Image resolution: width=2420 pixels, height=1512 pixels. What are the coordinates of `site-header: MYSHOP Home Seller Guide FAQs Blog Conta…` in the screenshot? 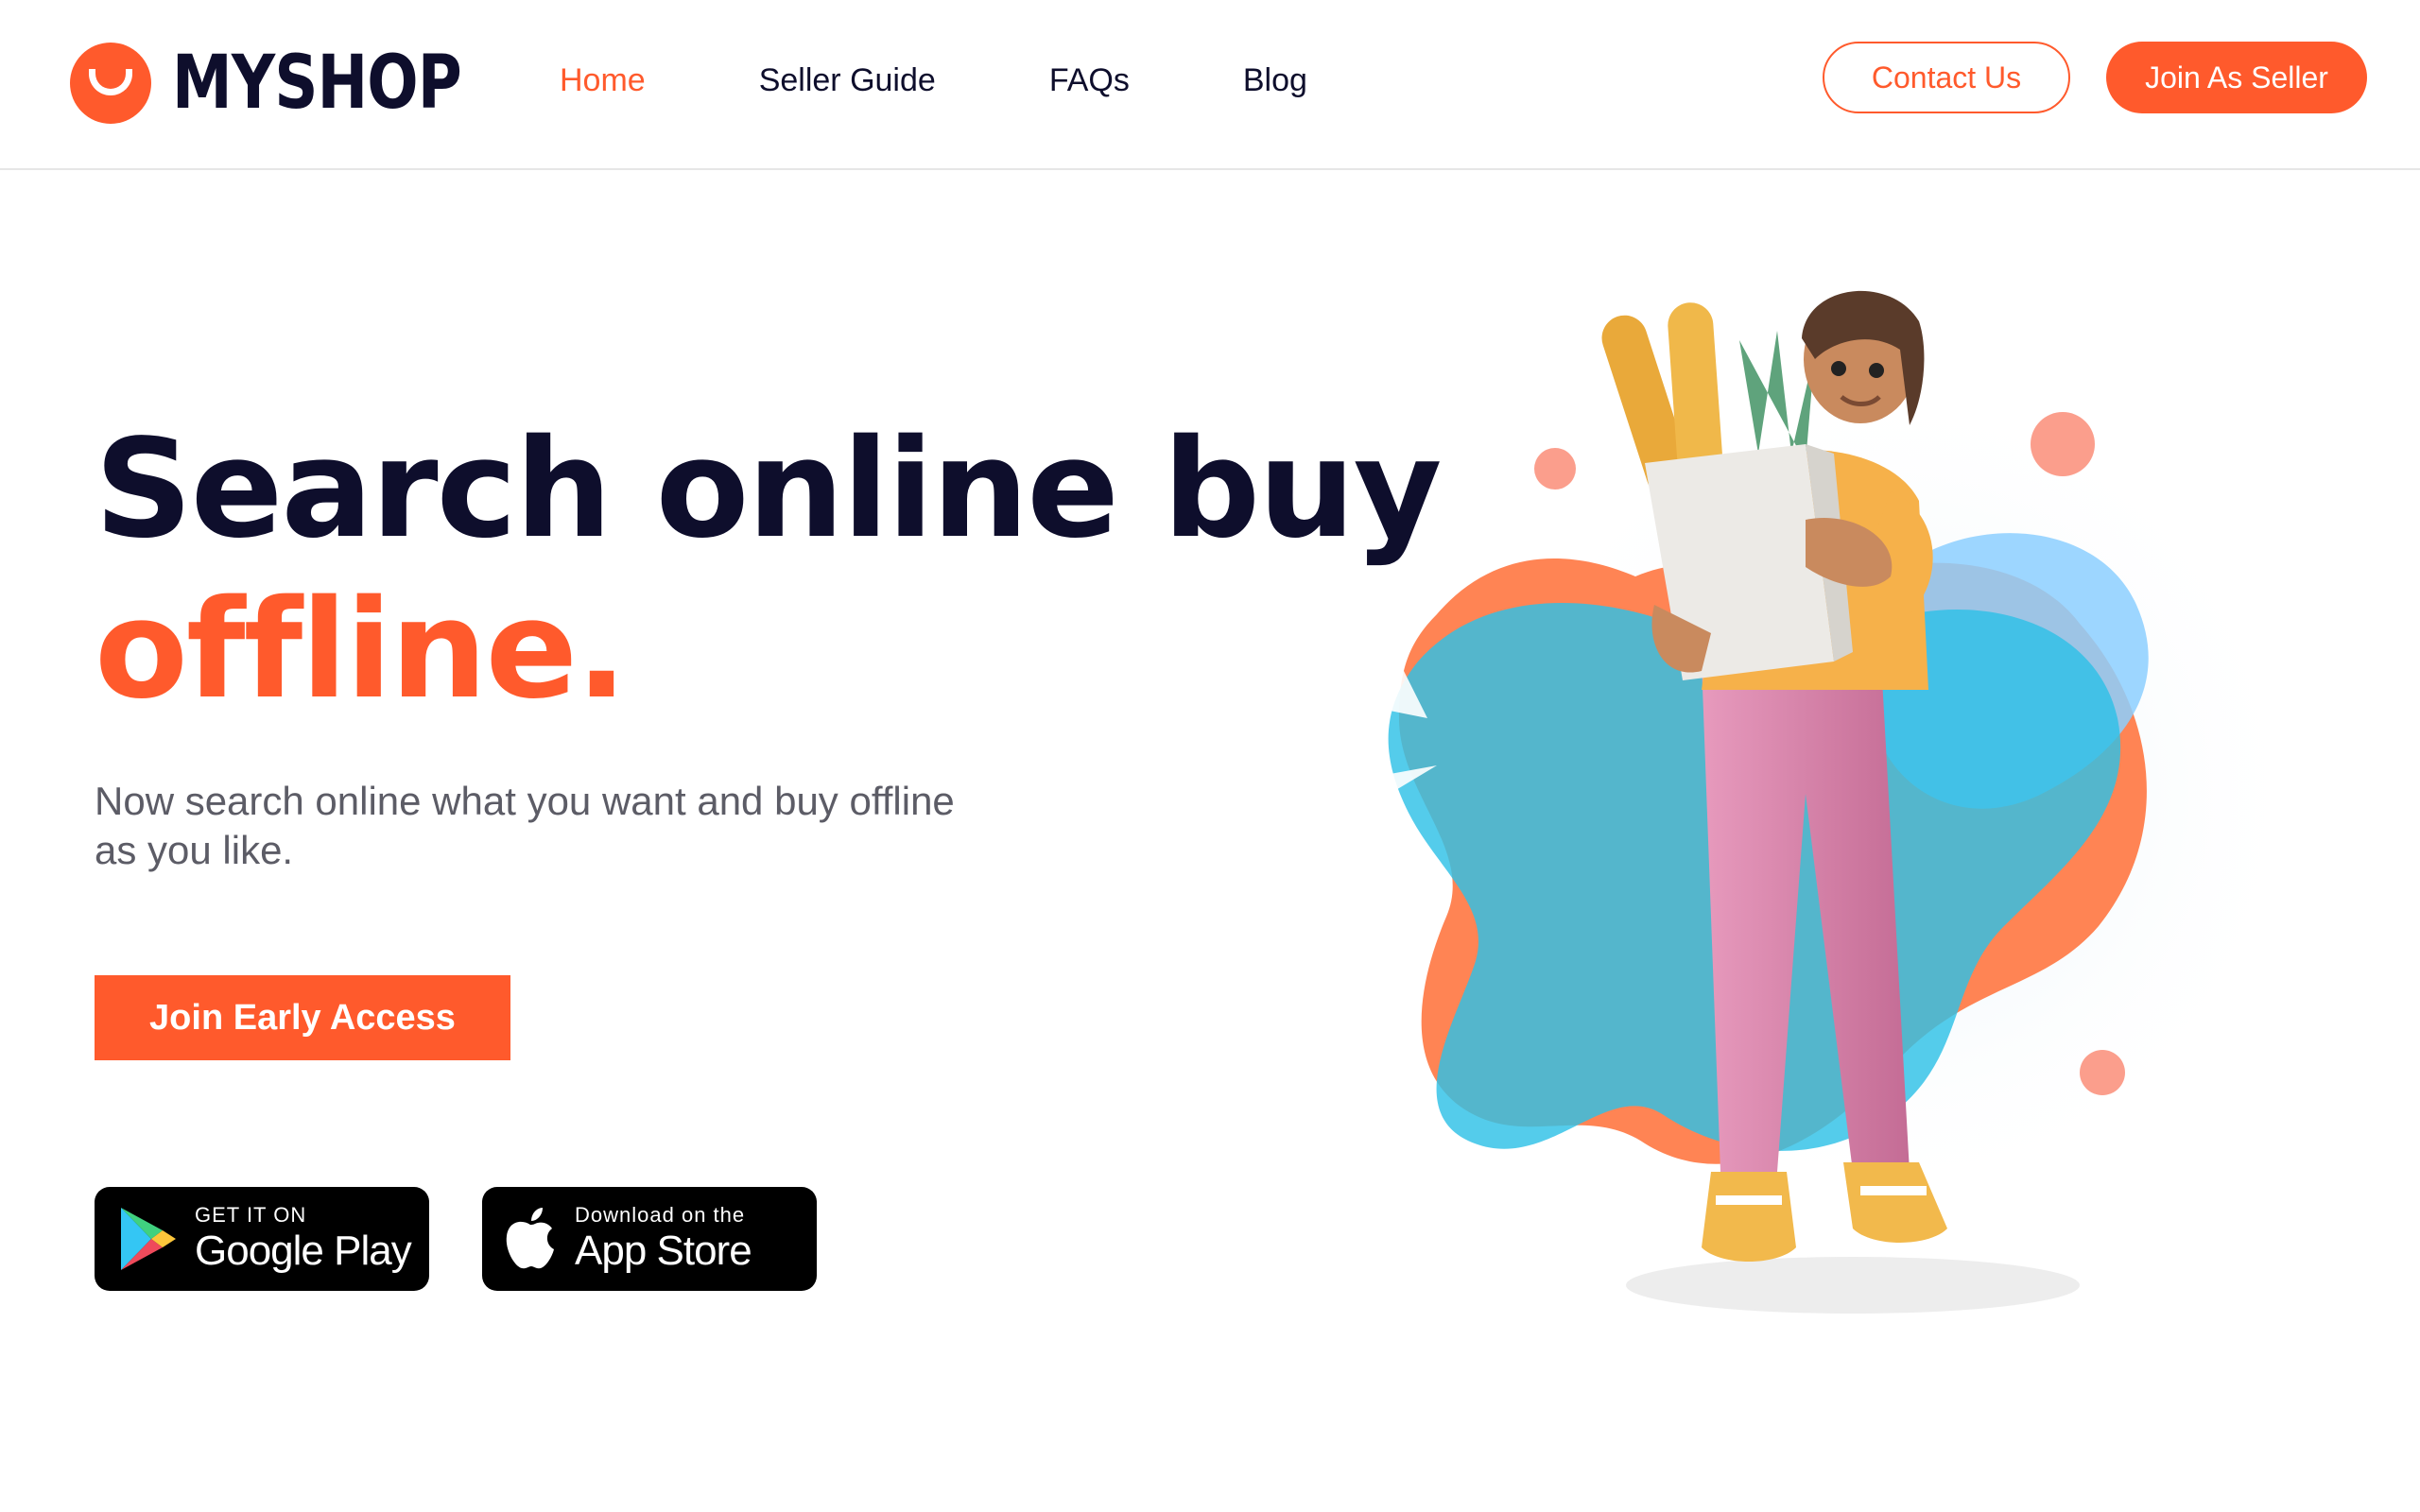 It's located at (1210, 85).